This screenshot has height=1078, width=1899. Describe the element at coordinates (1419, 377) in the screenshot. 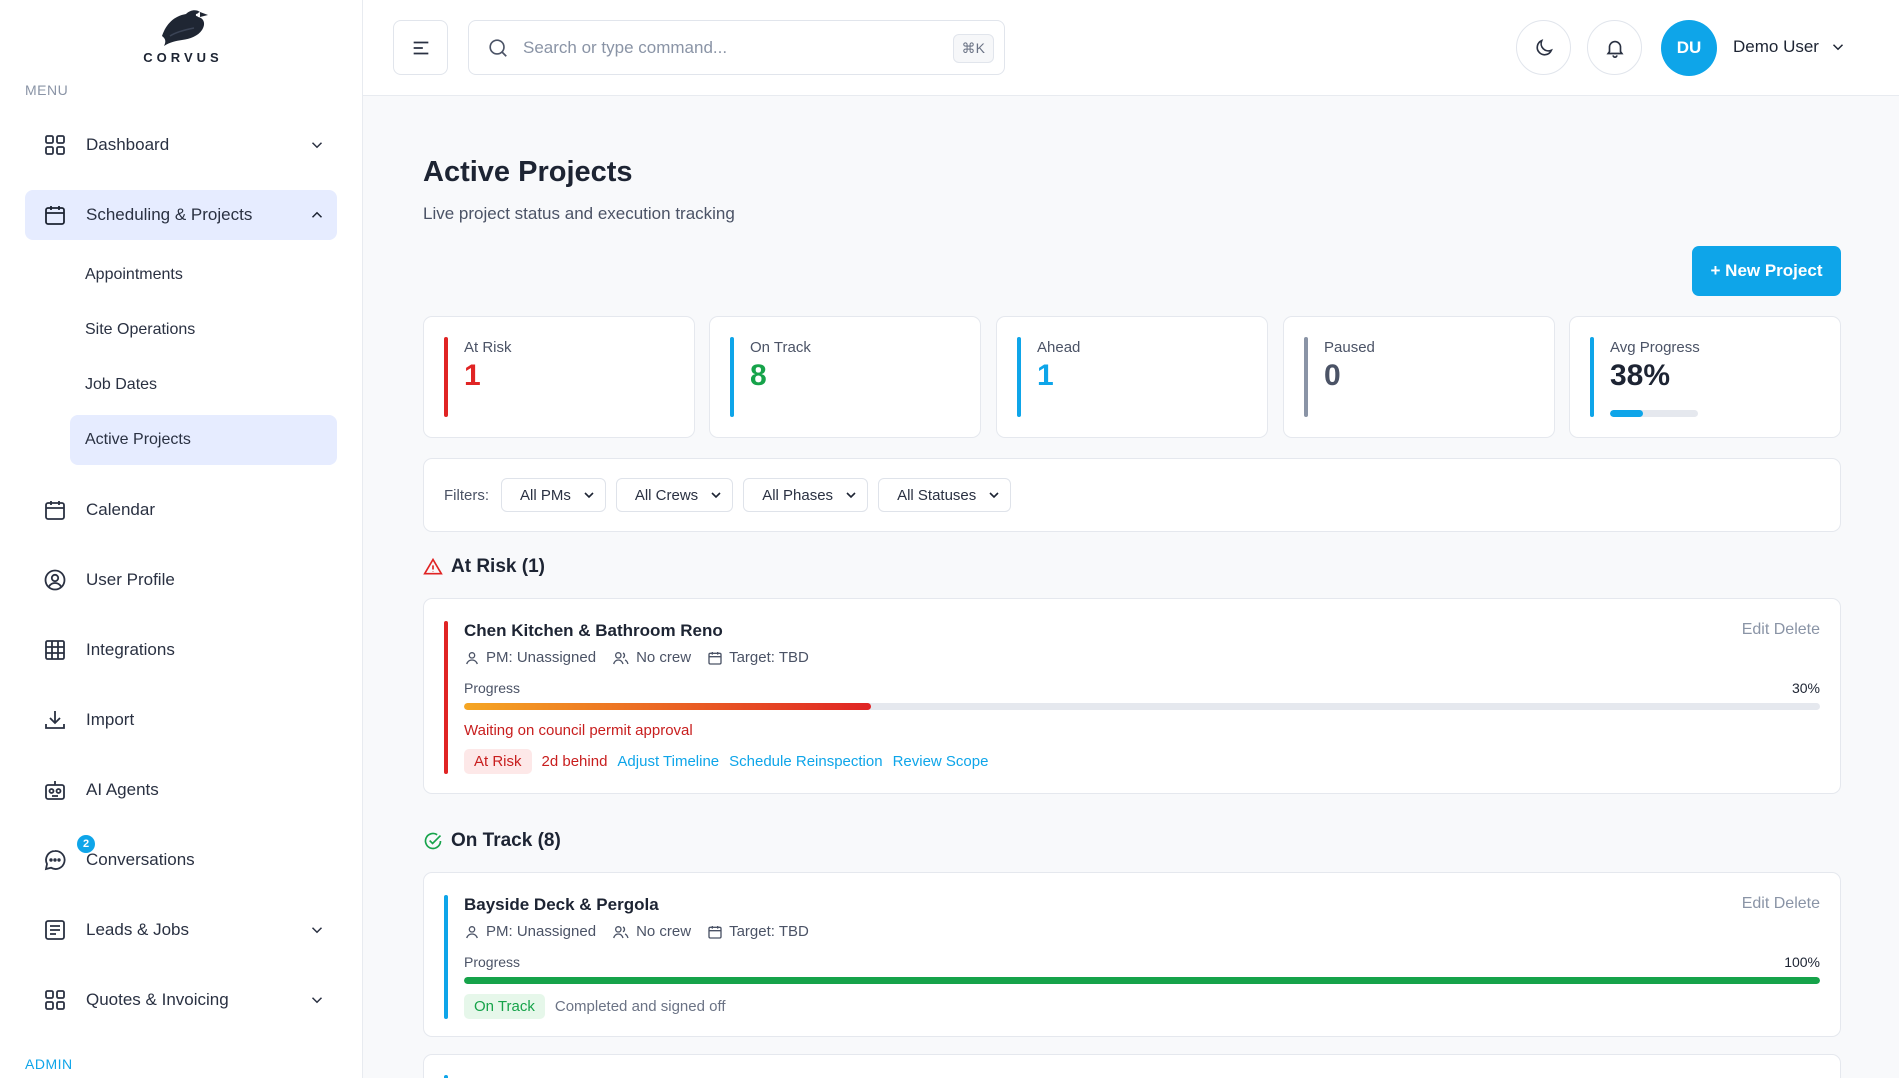

I see `stat-card-paused: Paused 0` at that location.